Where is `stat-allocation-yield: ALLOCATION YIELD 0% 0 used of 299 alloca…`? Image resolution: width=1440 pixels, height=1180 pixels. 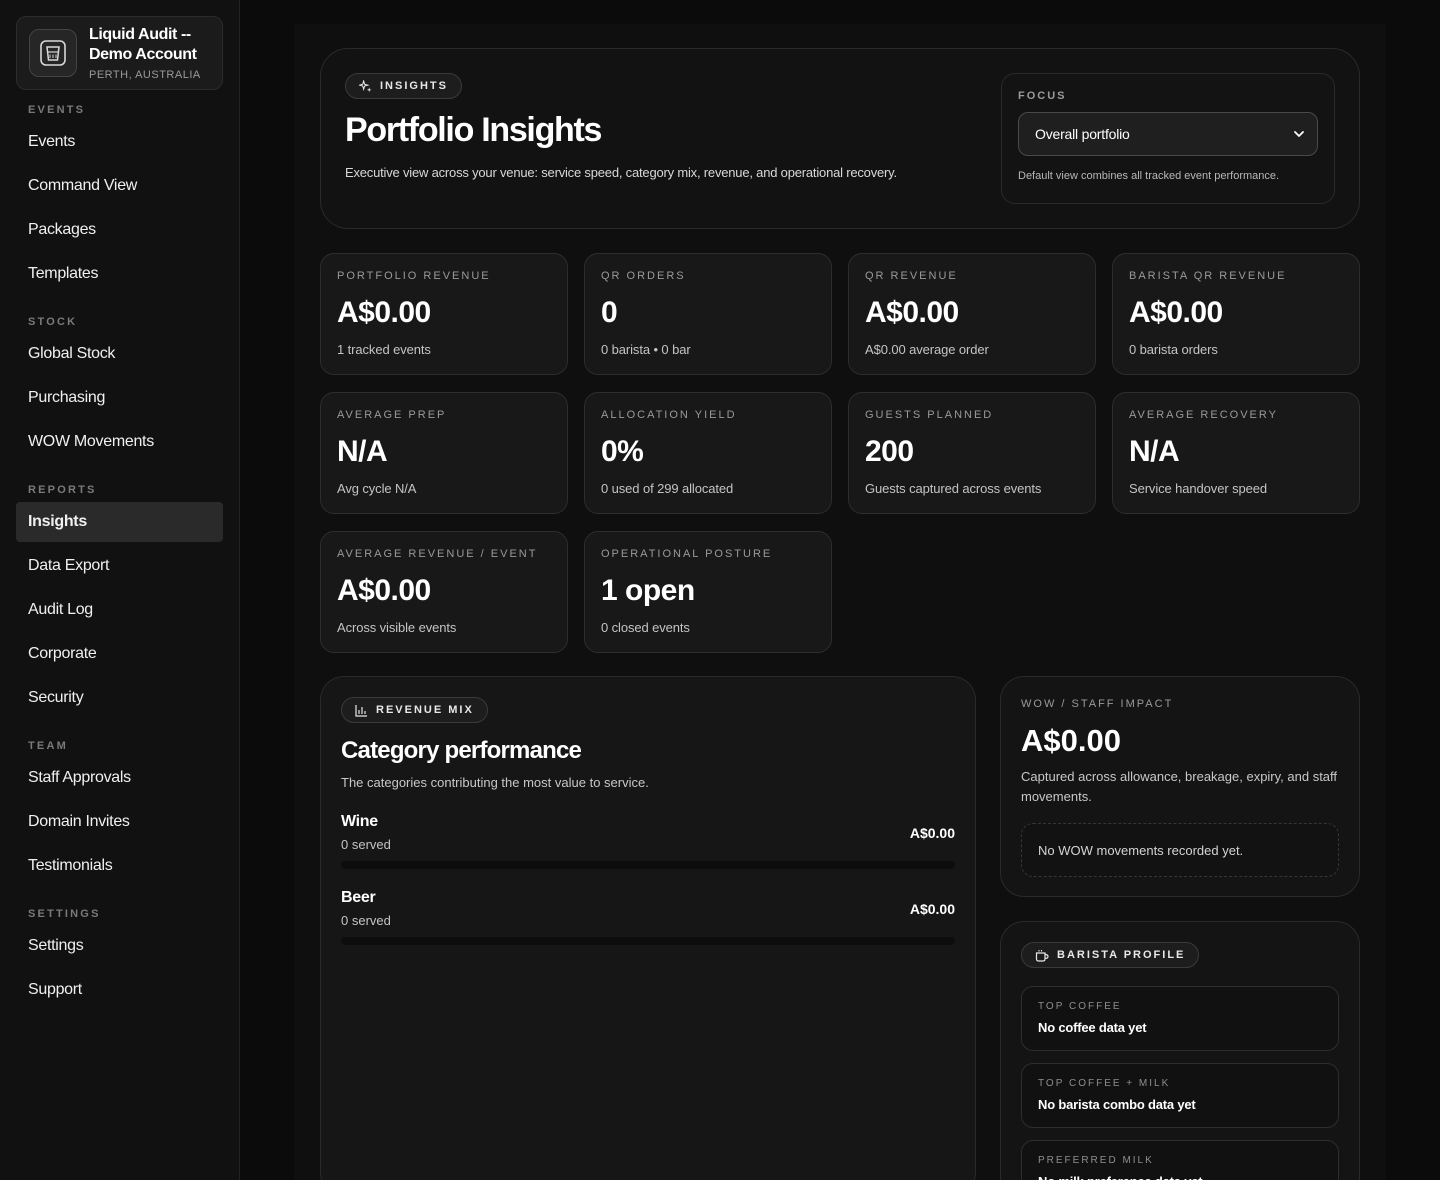
stat-allocation-yield: ALLOCATION YIELD 0% 0 used of 299 alloca… is located at coordinates (708, 453).